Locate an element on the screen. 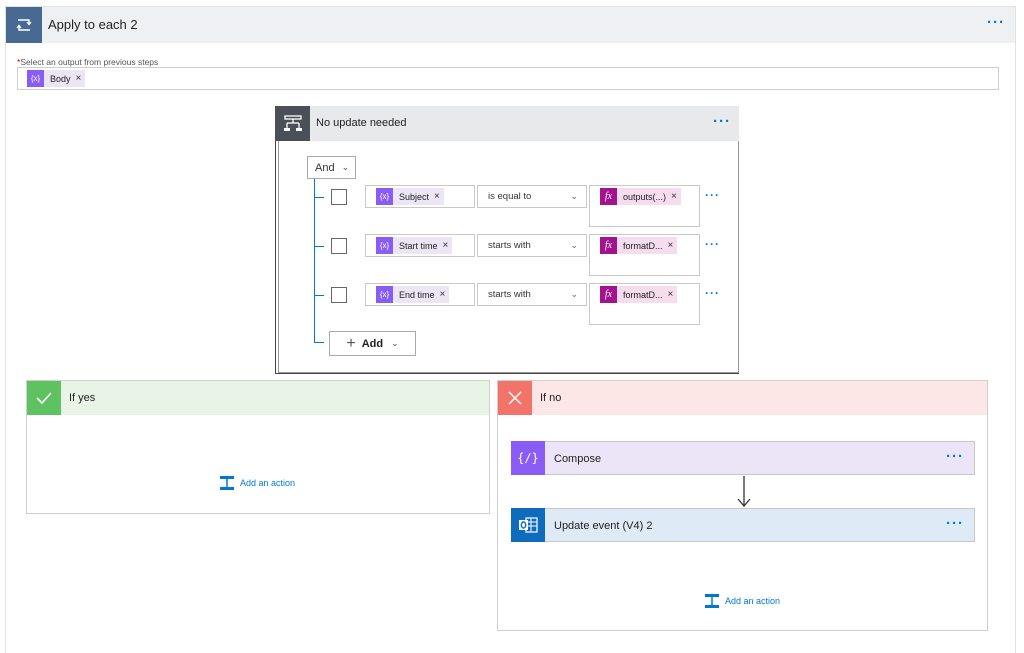  select-output-label-text: Select an output from previous steps is located at coordinates (89, 62).